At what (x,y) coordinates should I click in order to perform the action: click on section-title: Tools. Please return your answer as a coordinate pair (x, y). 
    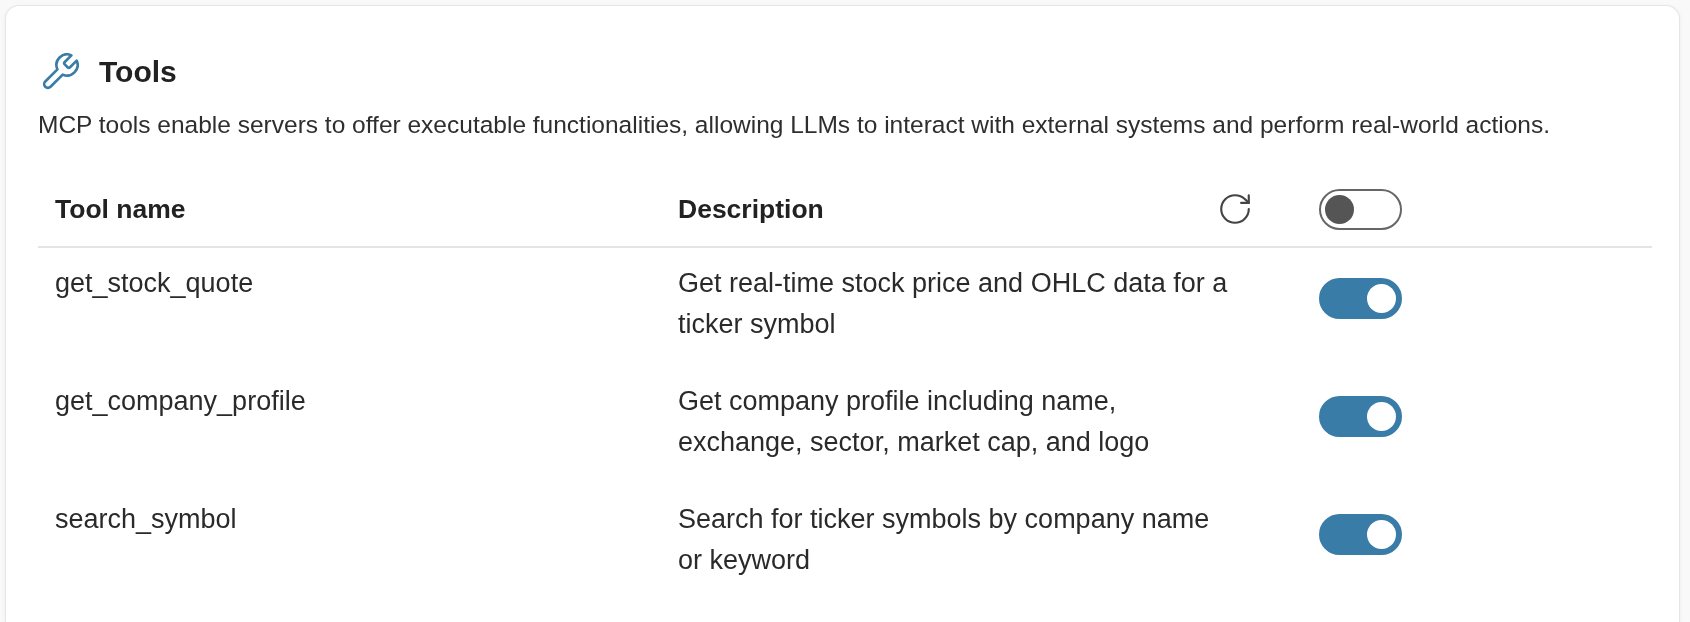
    Looking at the image, I should click on (138, 72).